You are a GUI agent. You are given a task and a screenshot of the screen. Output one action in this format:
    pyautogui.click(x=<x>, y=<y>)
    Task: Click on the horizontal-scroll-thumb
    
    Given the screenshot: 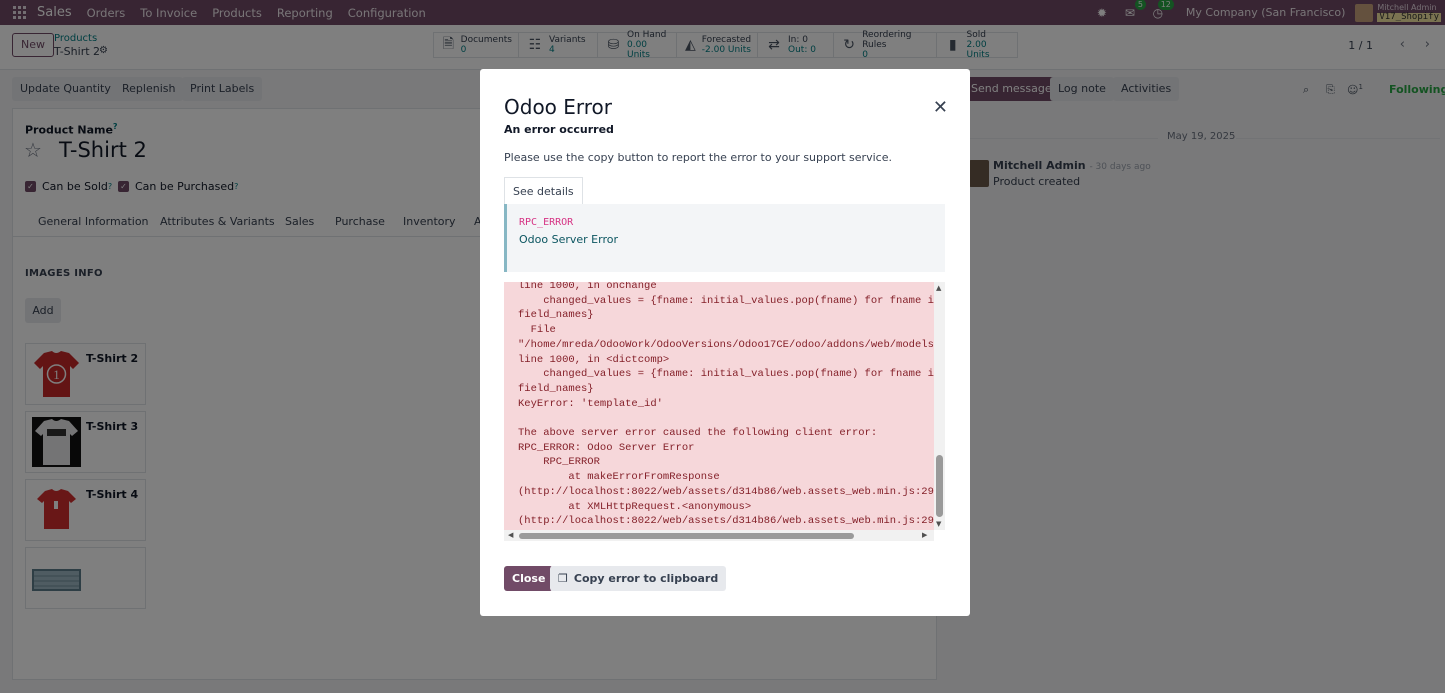 What is the action you would take?
    pyautogui.click(x=686, y=536)
    